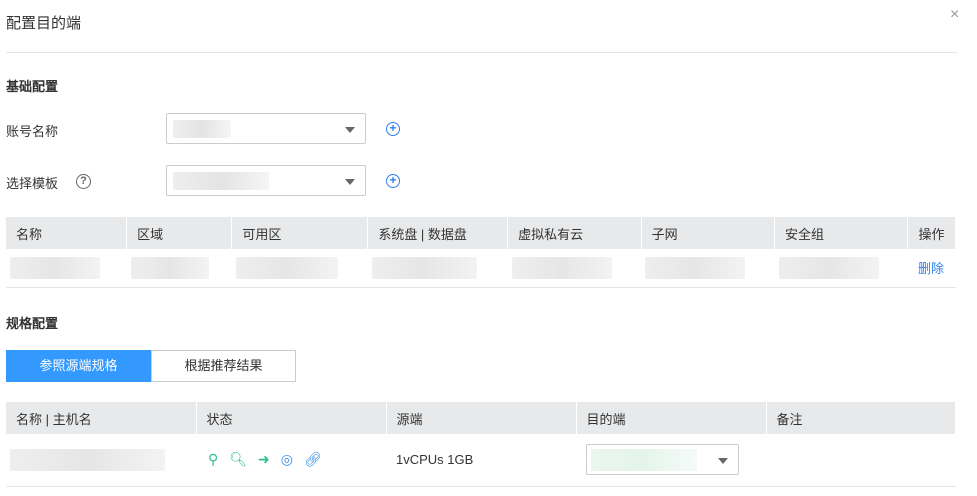 The height and width of the screenshot is (496, 977). I want to click on col-header: 备注, so click(861, 418).